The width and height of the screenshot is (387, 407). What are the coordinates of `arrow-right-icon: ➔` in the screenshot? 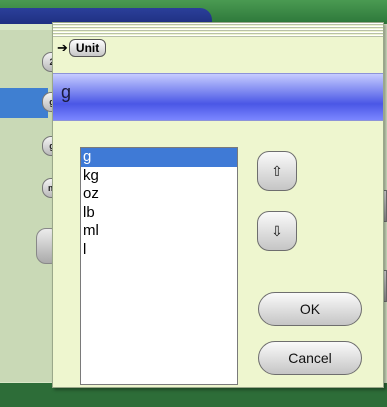 It's located at (62, 47).